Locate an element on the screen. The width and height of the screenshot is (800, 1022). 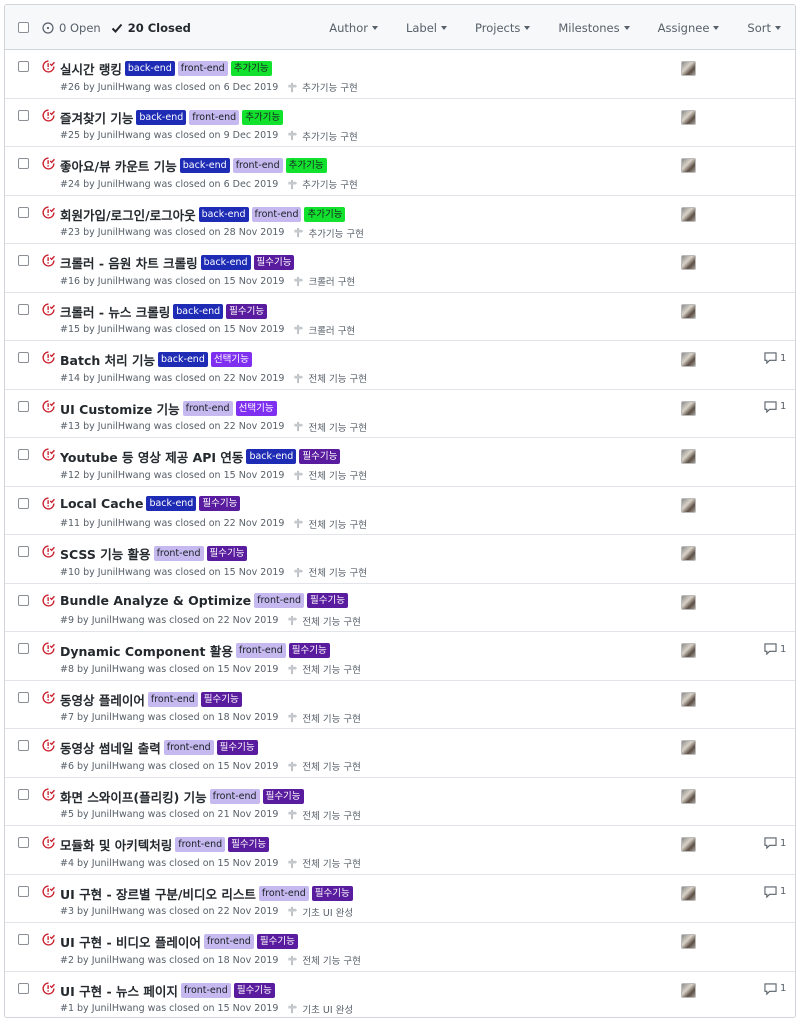
issue-title-link: 실시간 랭킹 is located at coordinates (91, 68).